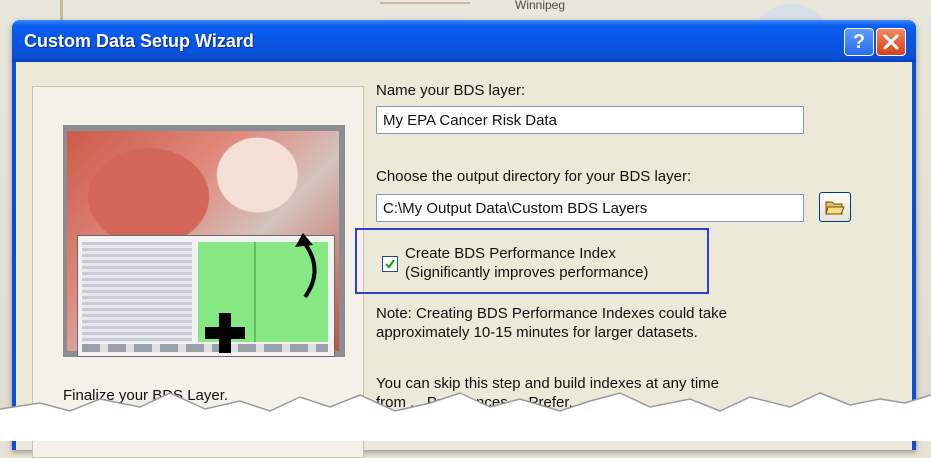 The image size is (931, 458). What do you see at coordinates (590, 208) in the screenshot?
I see `output-dir-input` at bounding box center [590, 208].